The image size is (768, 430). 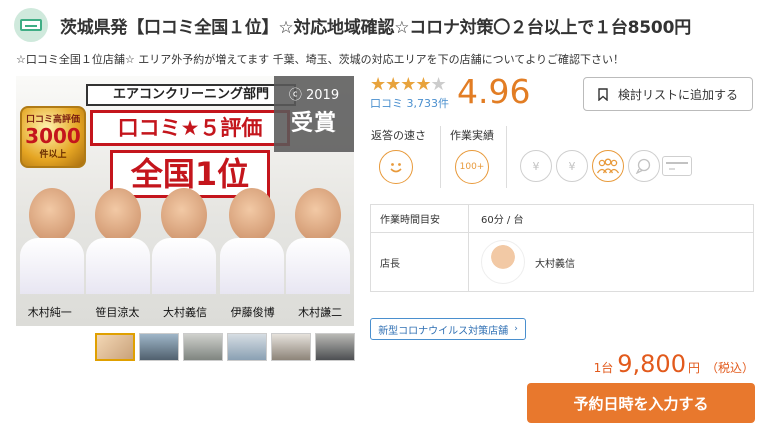 I want to click on banner-rating: 口コミ★５評価, so click(x=190, y=128).